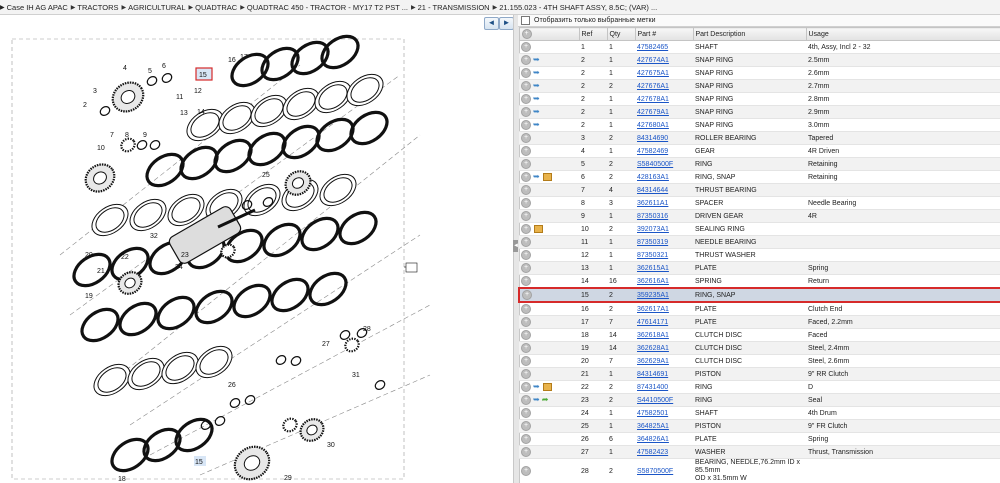 This screenshot has height=483, width=1000. I want to click on part-number-link: 362615A1, so click(653, 268).